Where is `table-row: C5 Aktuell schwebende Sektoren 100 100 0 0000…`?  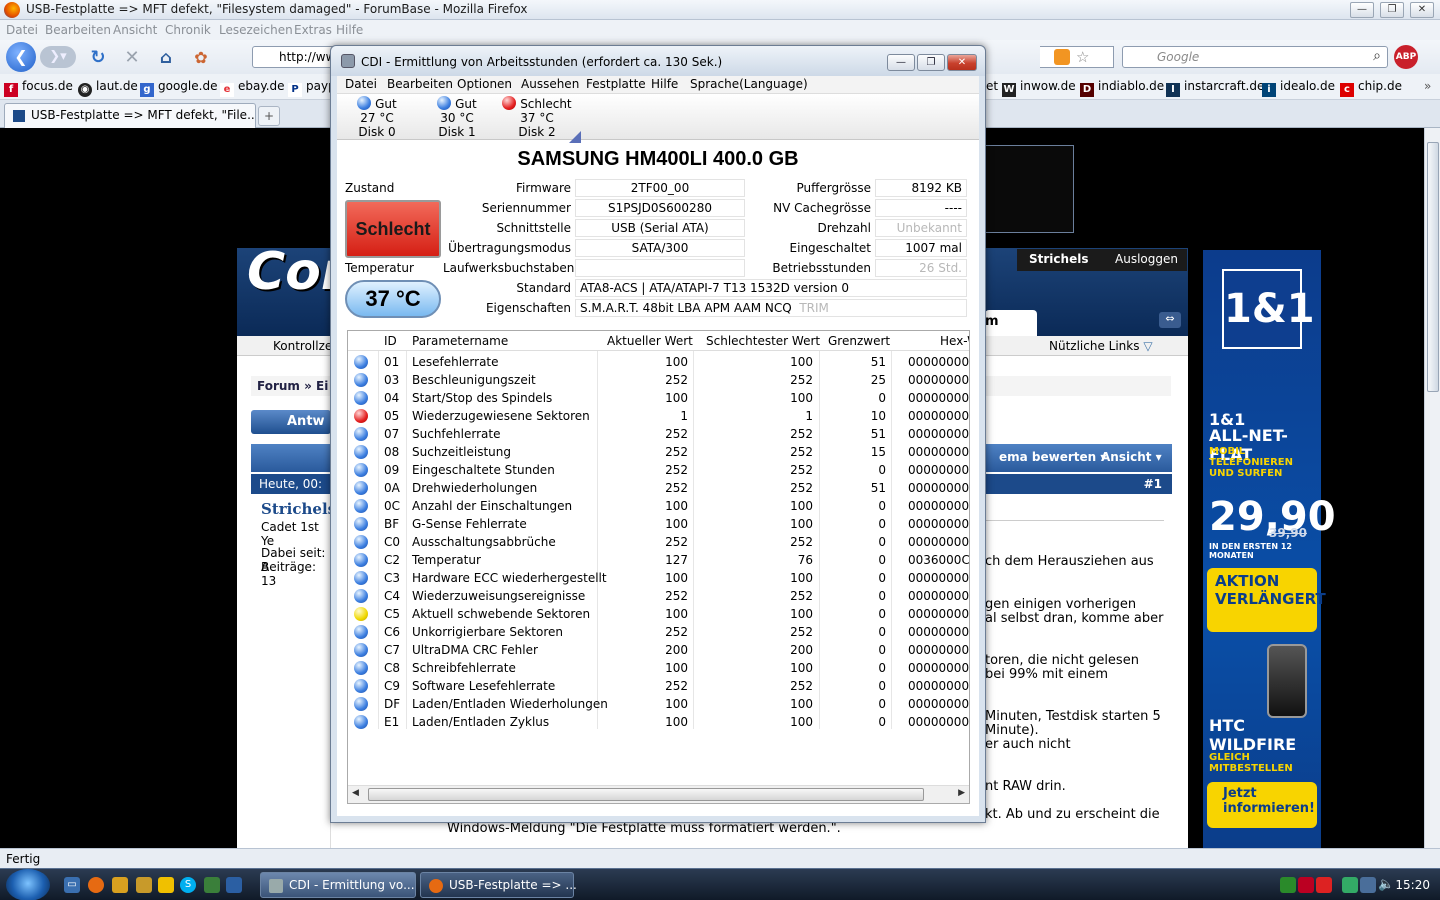
table-row: C5 Aktuell schwebende Sektoren 100 100 0 0000… is located at coordinates (658, 614).